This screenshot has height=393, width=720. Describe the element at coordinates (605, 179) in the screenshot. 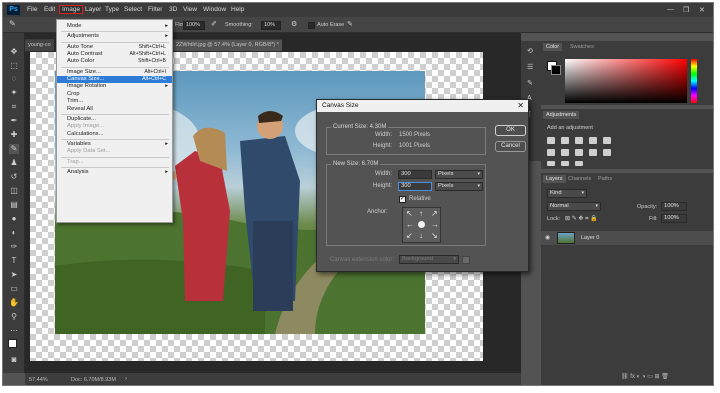

I see `tab-paths: Paths` at that location.